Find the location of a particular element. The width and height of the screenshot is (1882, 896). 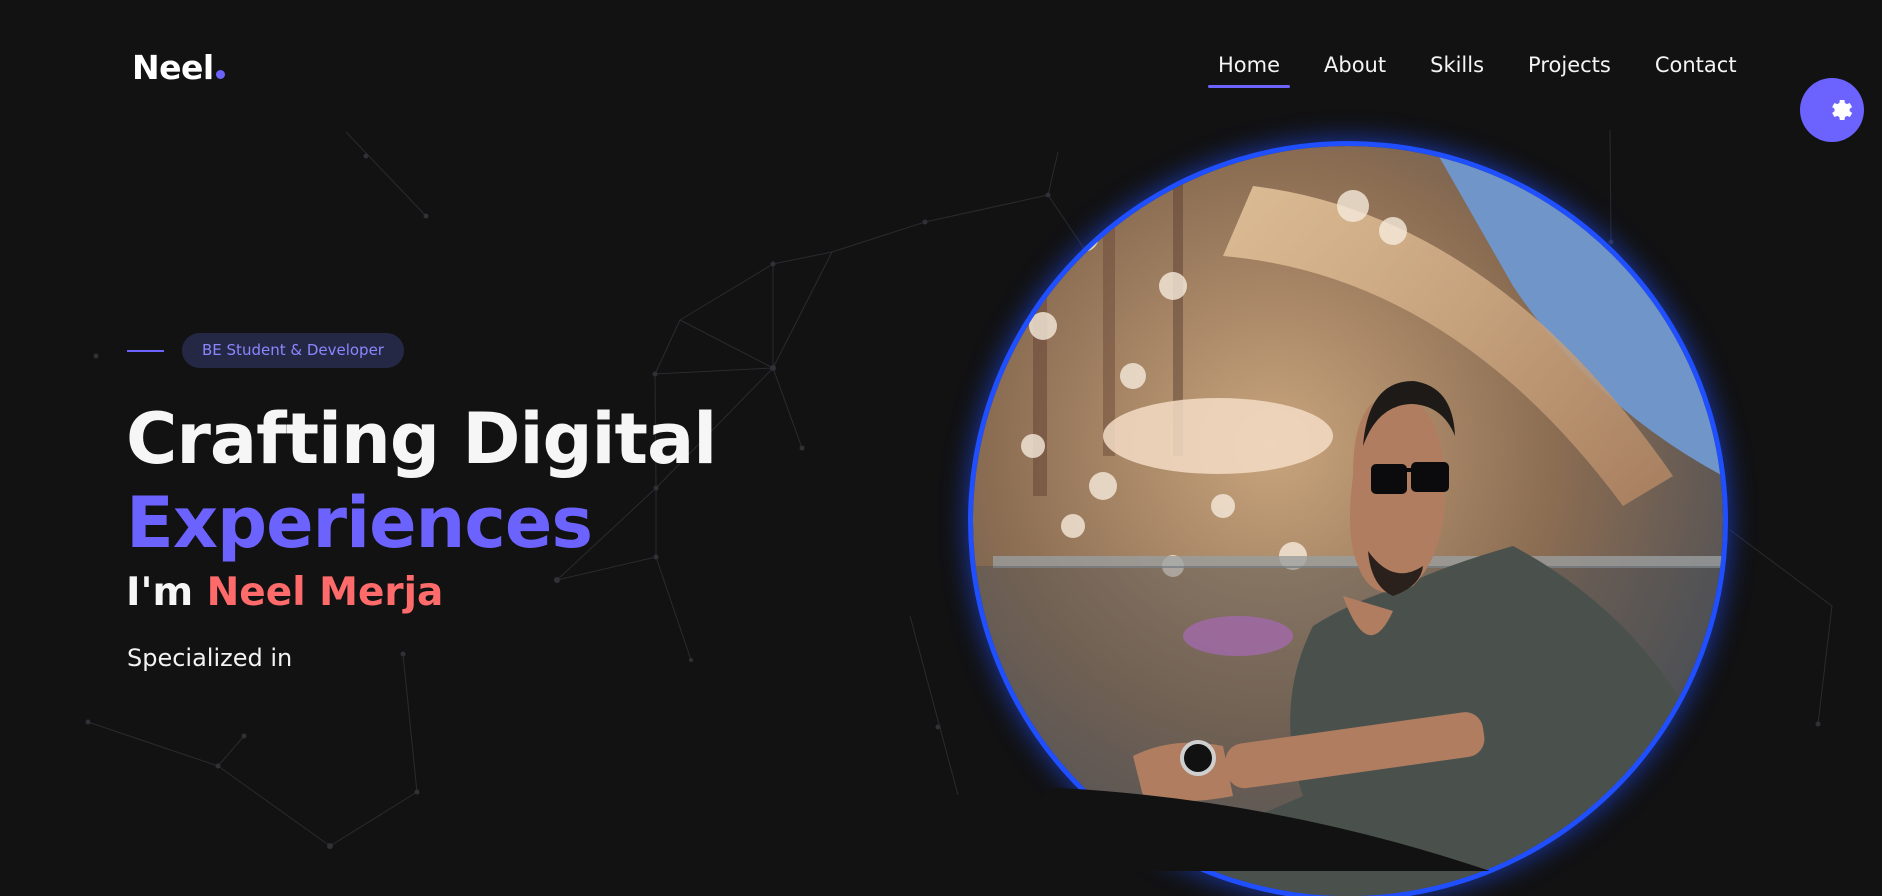

intro-name: Neel Merja is located at coordinates (325, 592).